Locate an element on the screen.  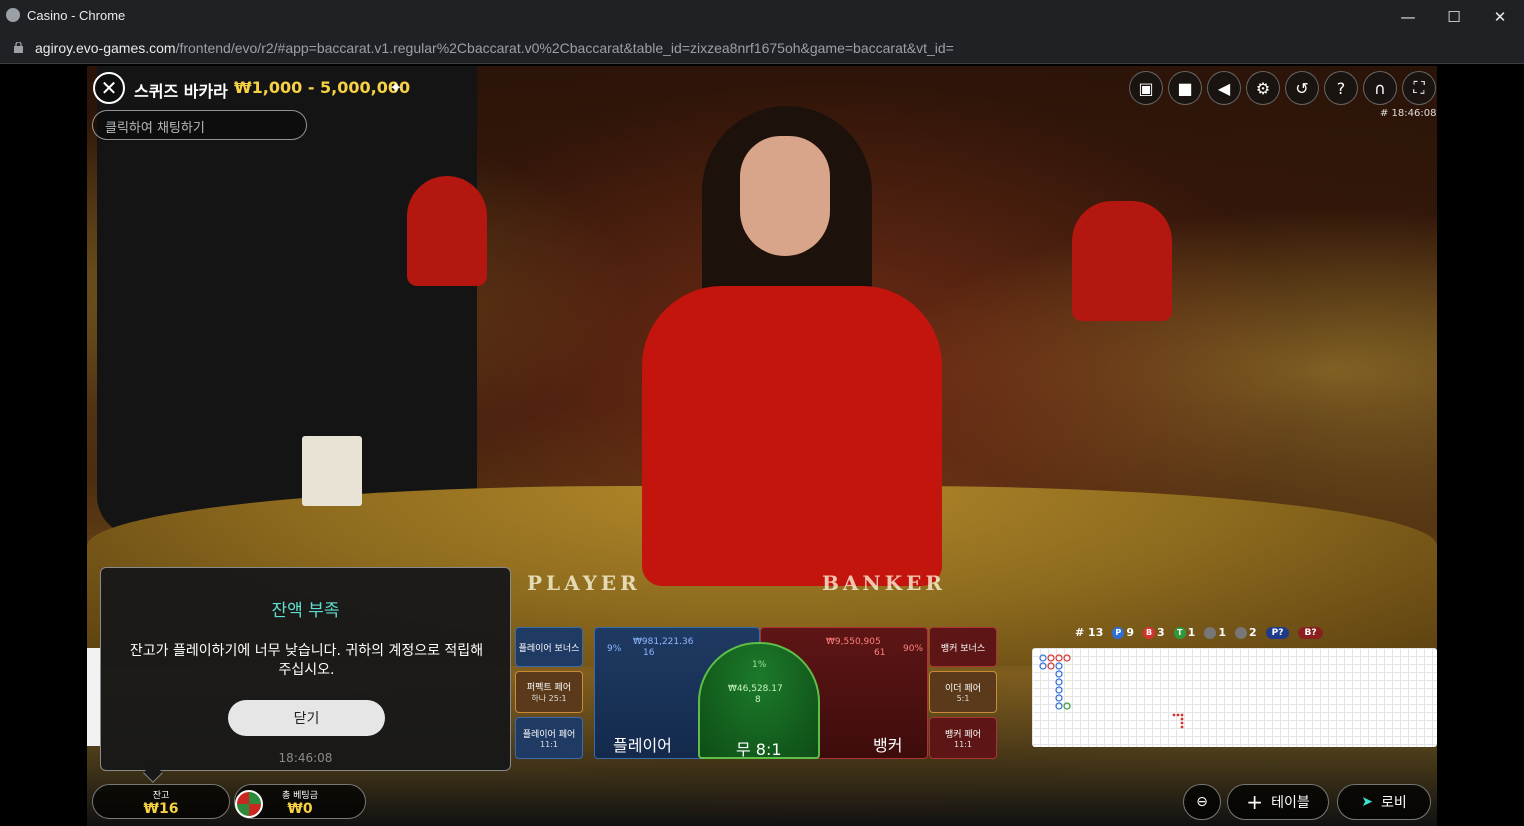
player-bonus-label: 플레이어 보너스 is located at coordinates (549, 648).